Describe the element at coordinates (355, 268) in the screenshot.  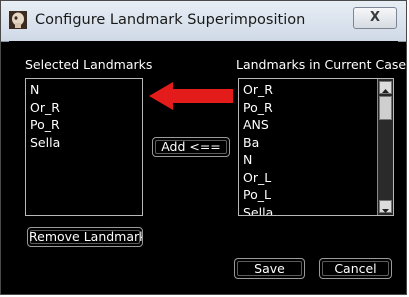
I see `cancel-button: Cancel` at that location.